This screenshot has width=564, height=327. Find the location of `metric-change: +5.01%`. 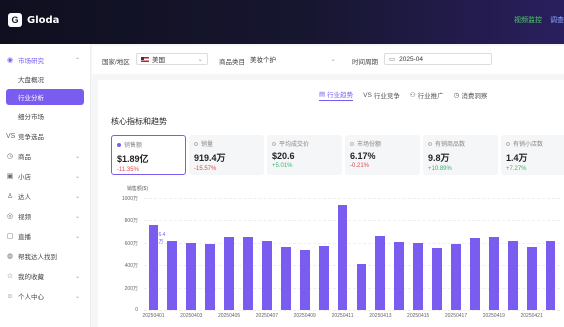

metric-change: +5.01% is located at coordinates (282, 166).